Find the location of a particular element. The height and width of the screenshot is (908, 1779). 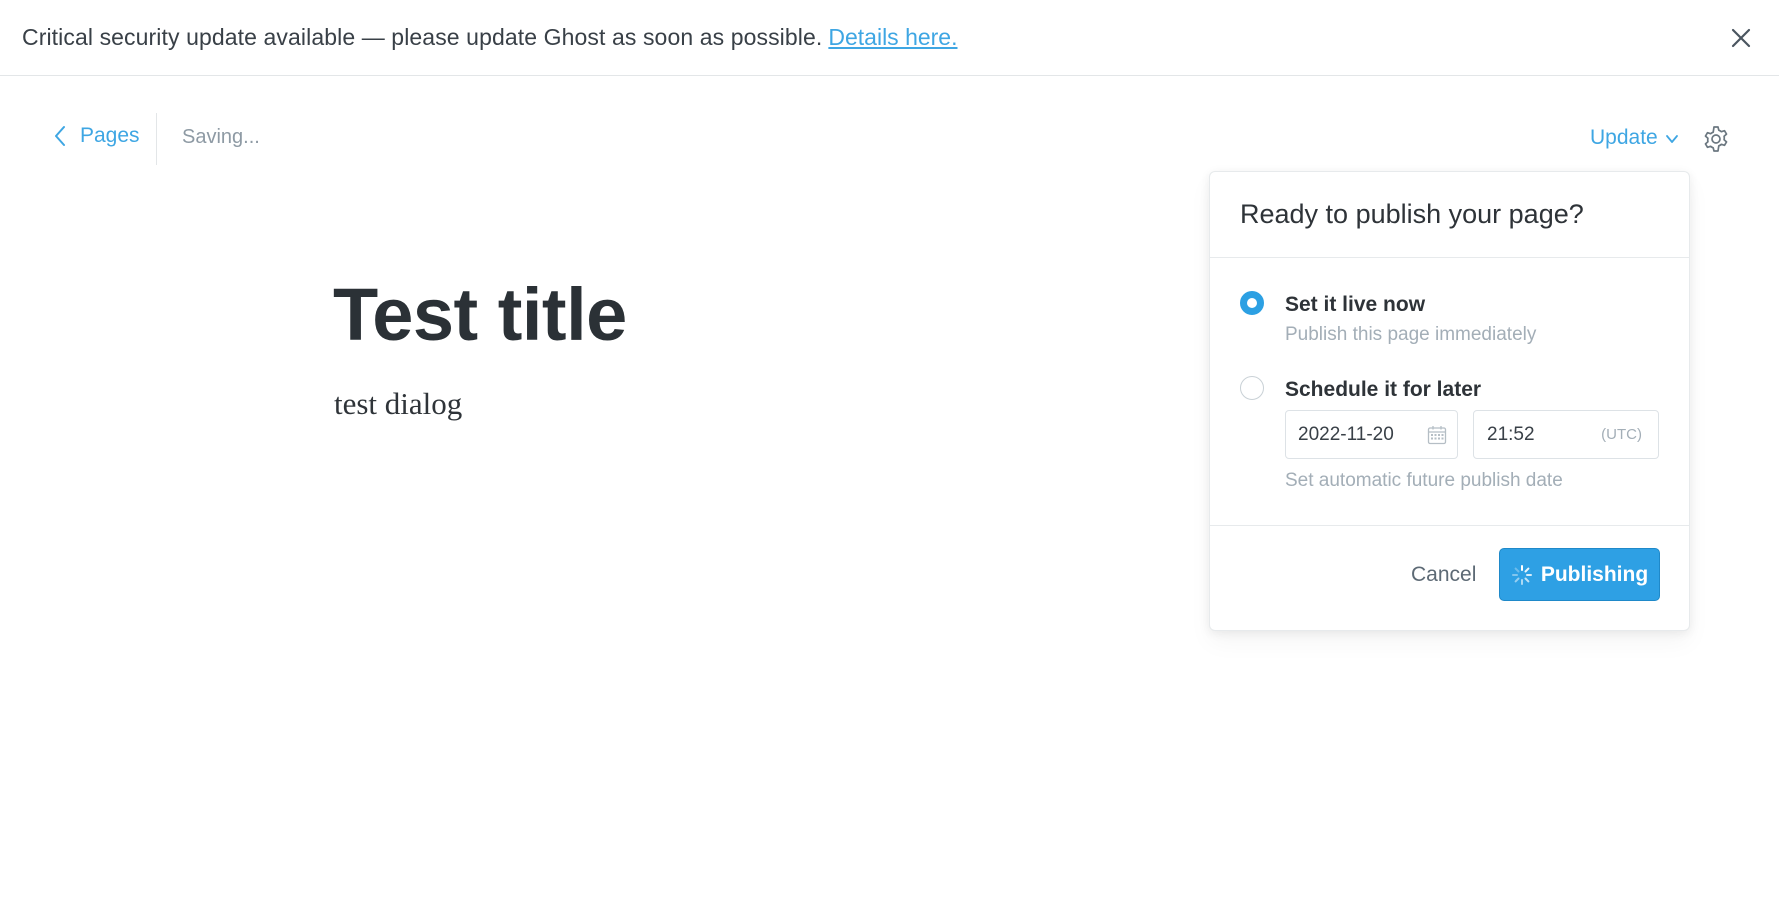

back-to-pages-link: Pages is located at coordinates (96, 136).